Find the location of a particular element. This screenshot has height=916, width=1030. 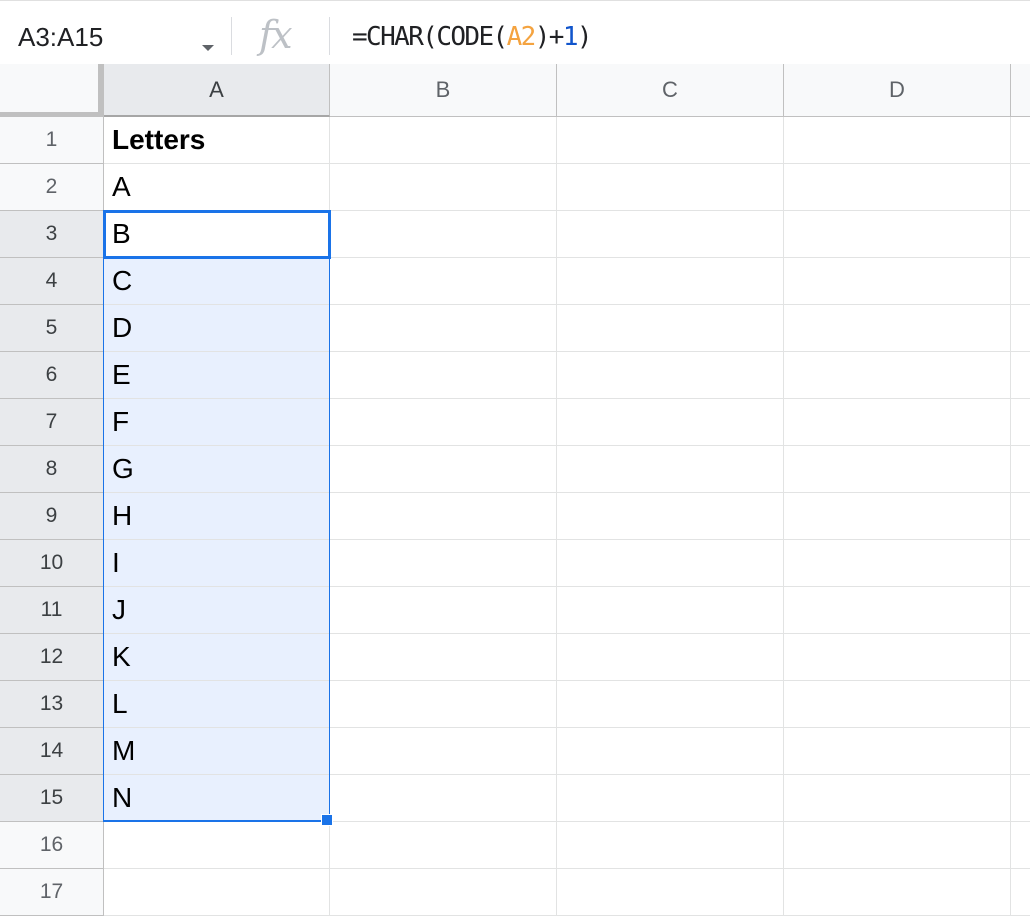

cell-c7 is located at coordinates (670, 422).